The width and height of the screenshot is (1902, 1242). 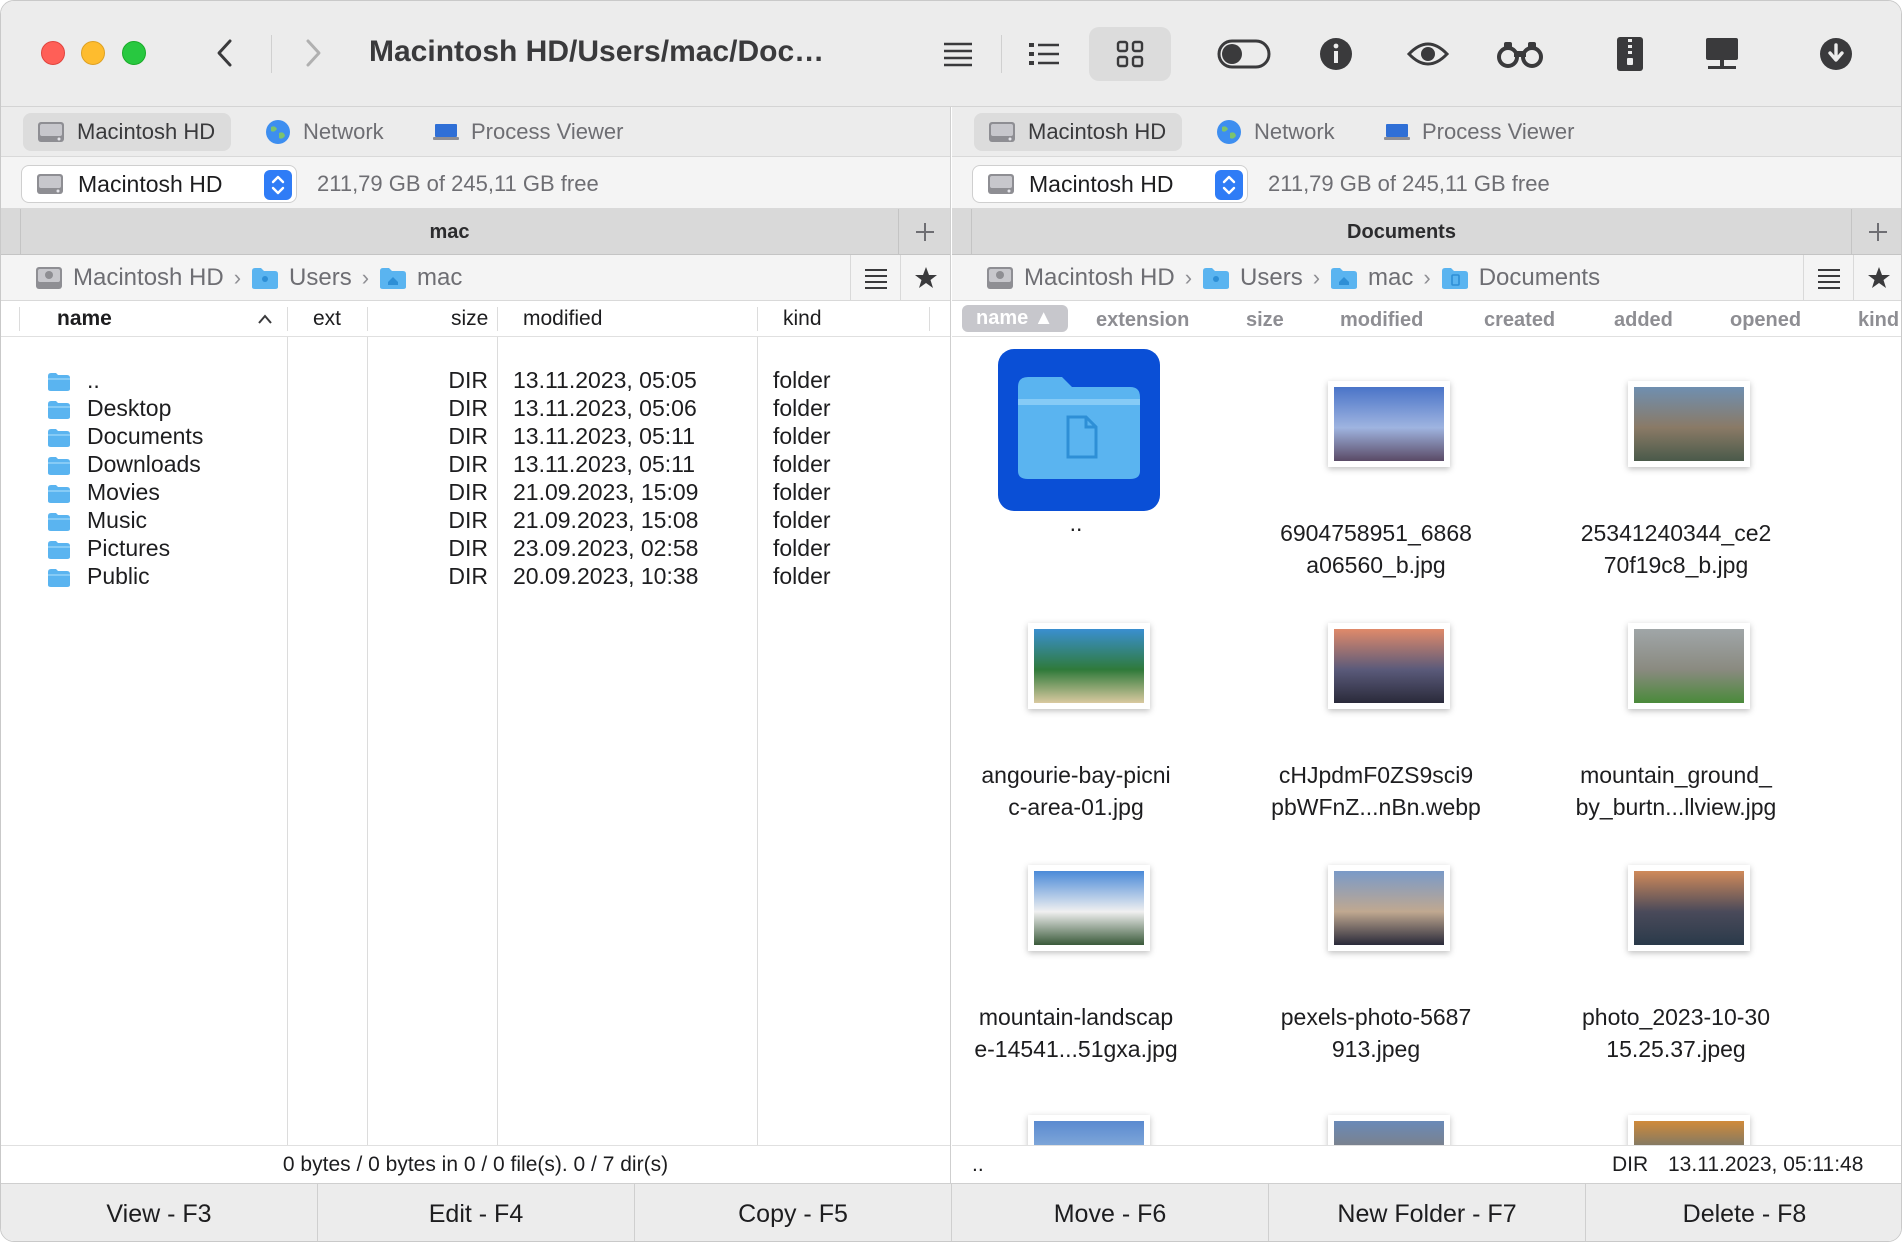 What do you see at coordinates (1765, 320) in the screenshot?
I see `column-opened: opened` at bounding box center [1765, 320].